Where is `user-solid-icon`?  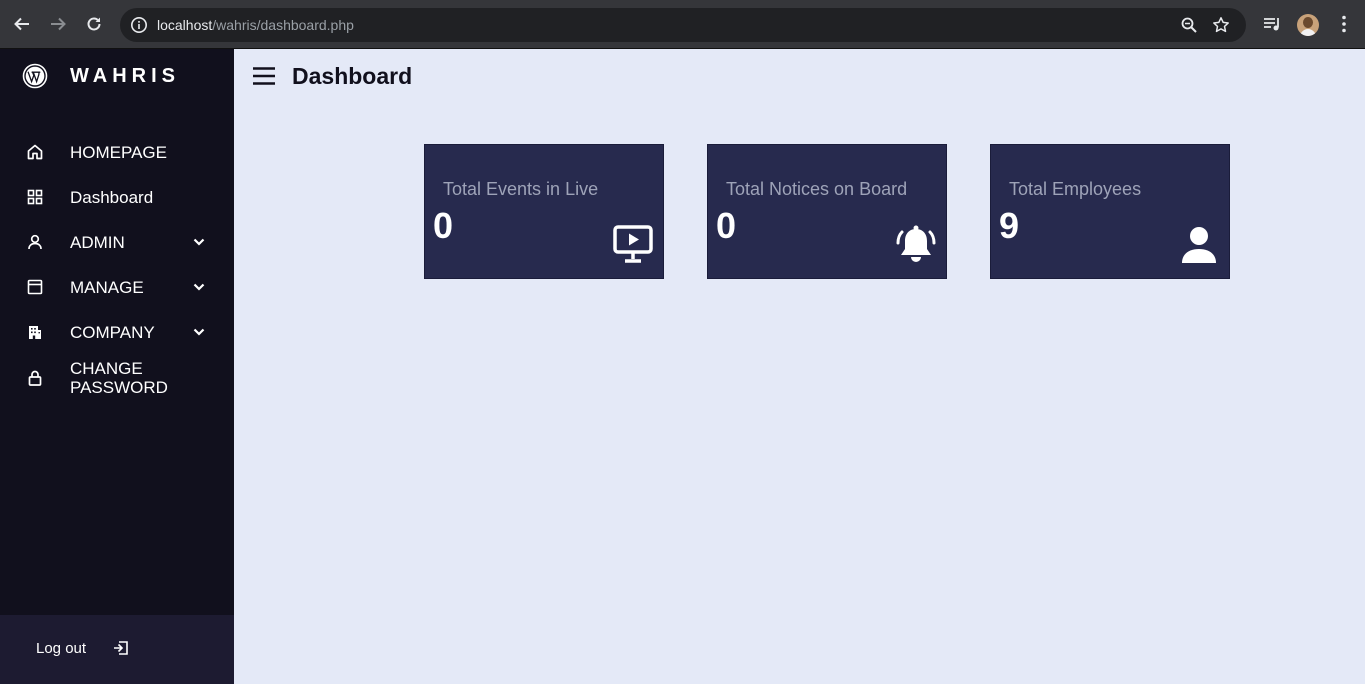 user-solid-icon is located at coordinates (1199, 245).